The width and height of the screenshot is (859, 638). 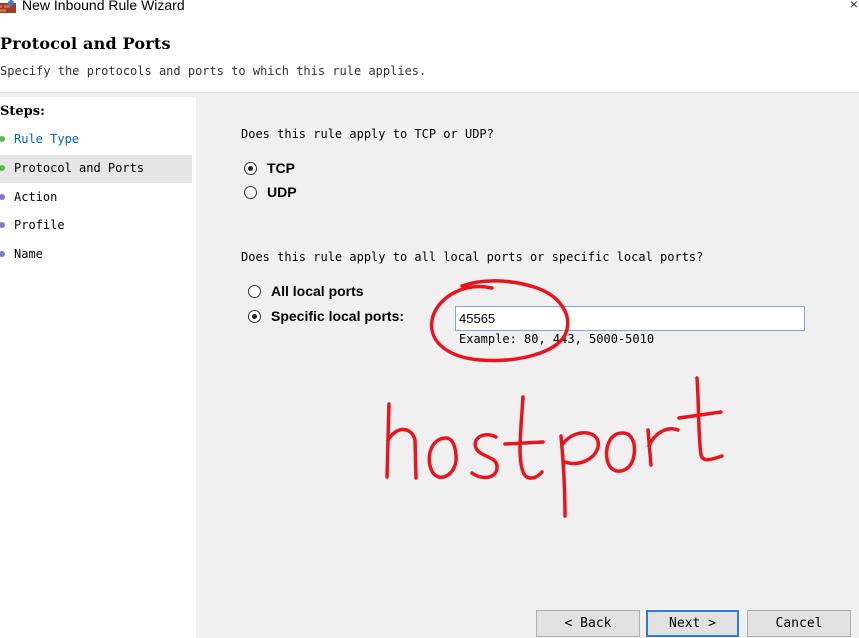 I want to click on specific-local-ports-label: Specific local ports:, so click(x=338, y=316).